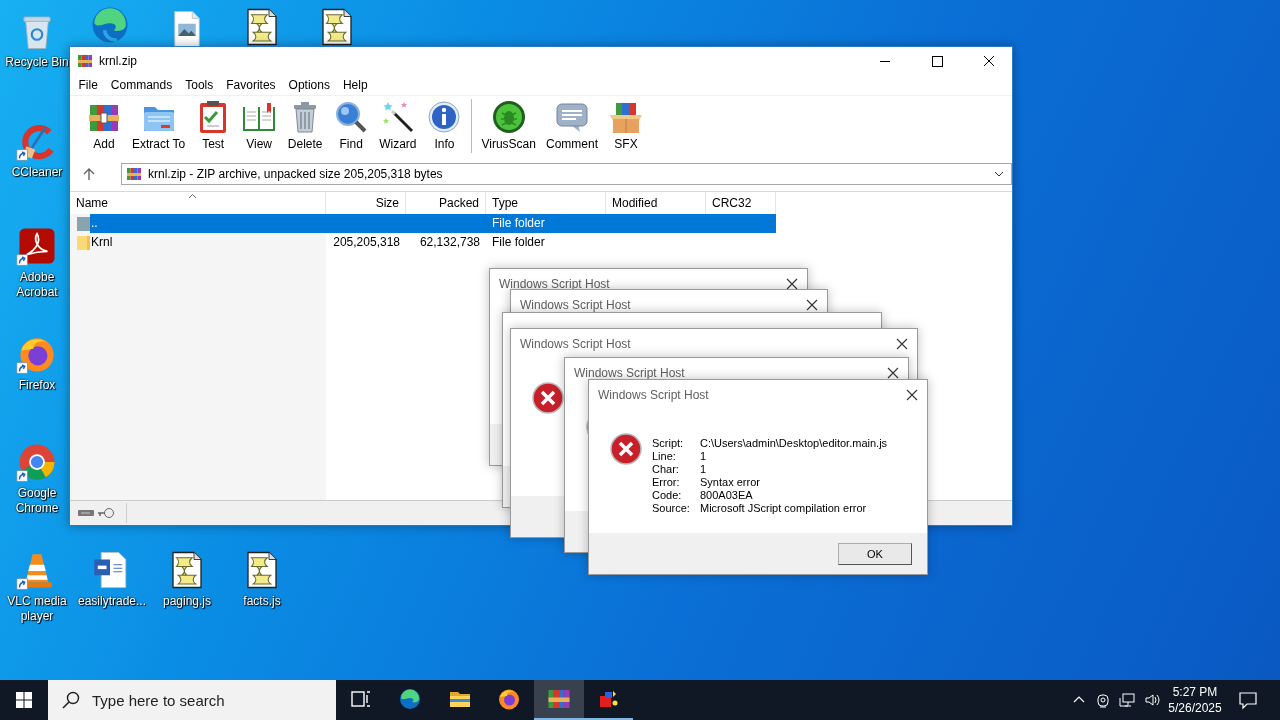 The image size is (1280, 720). I want to click on toolbar-button: View, so click(259, 125).